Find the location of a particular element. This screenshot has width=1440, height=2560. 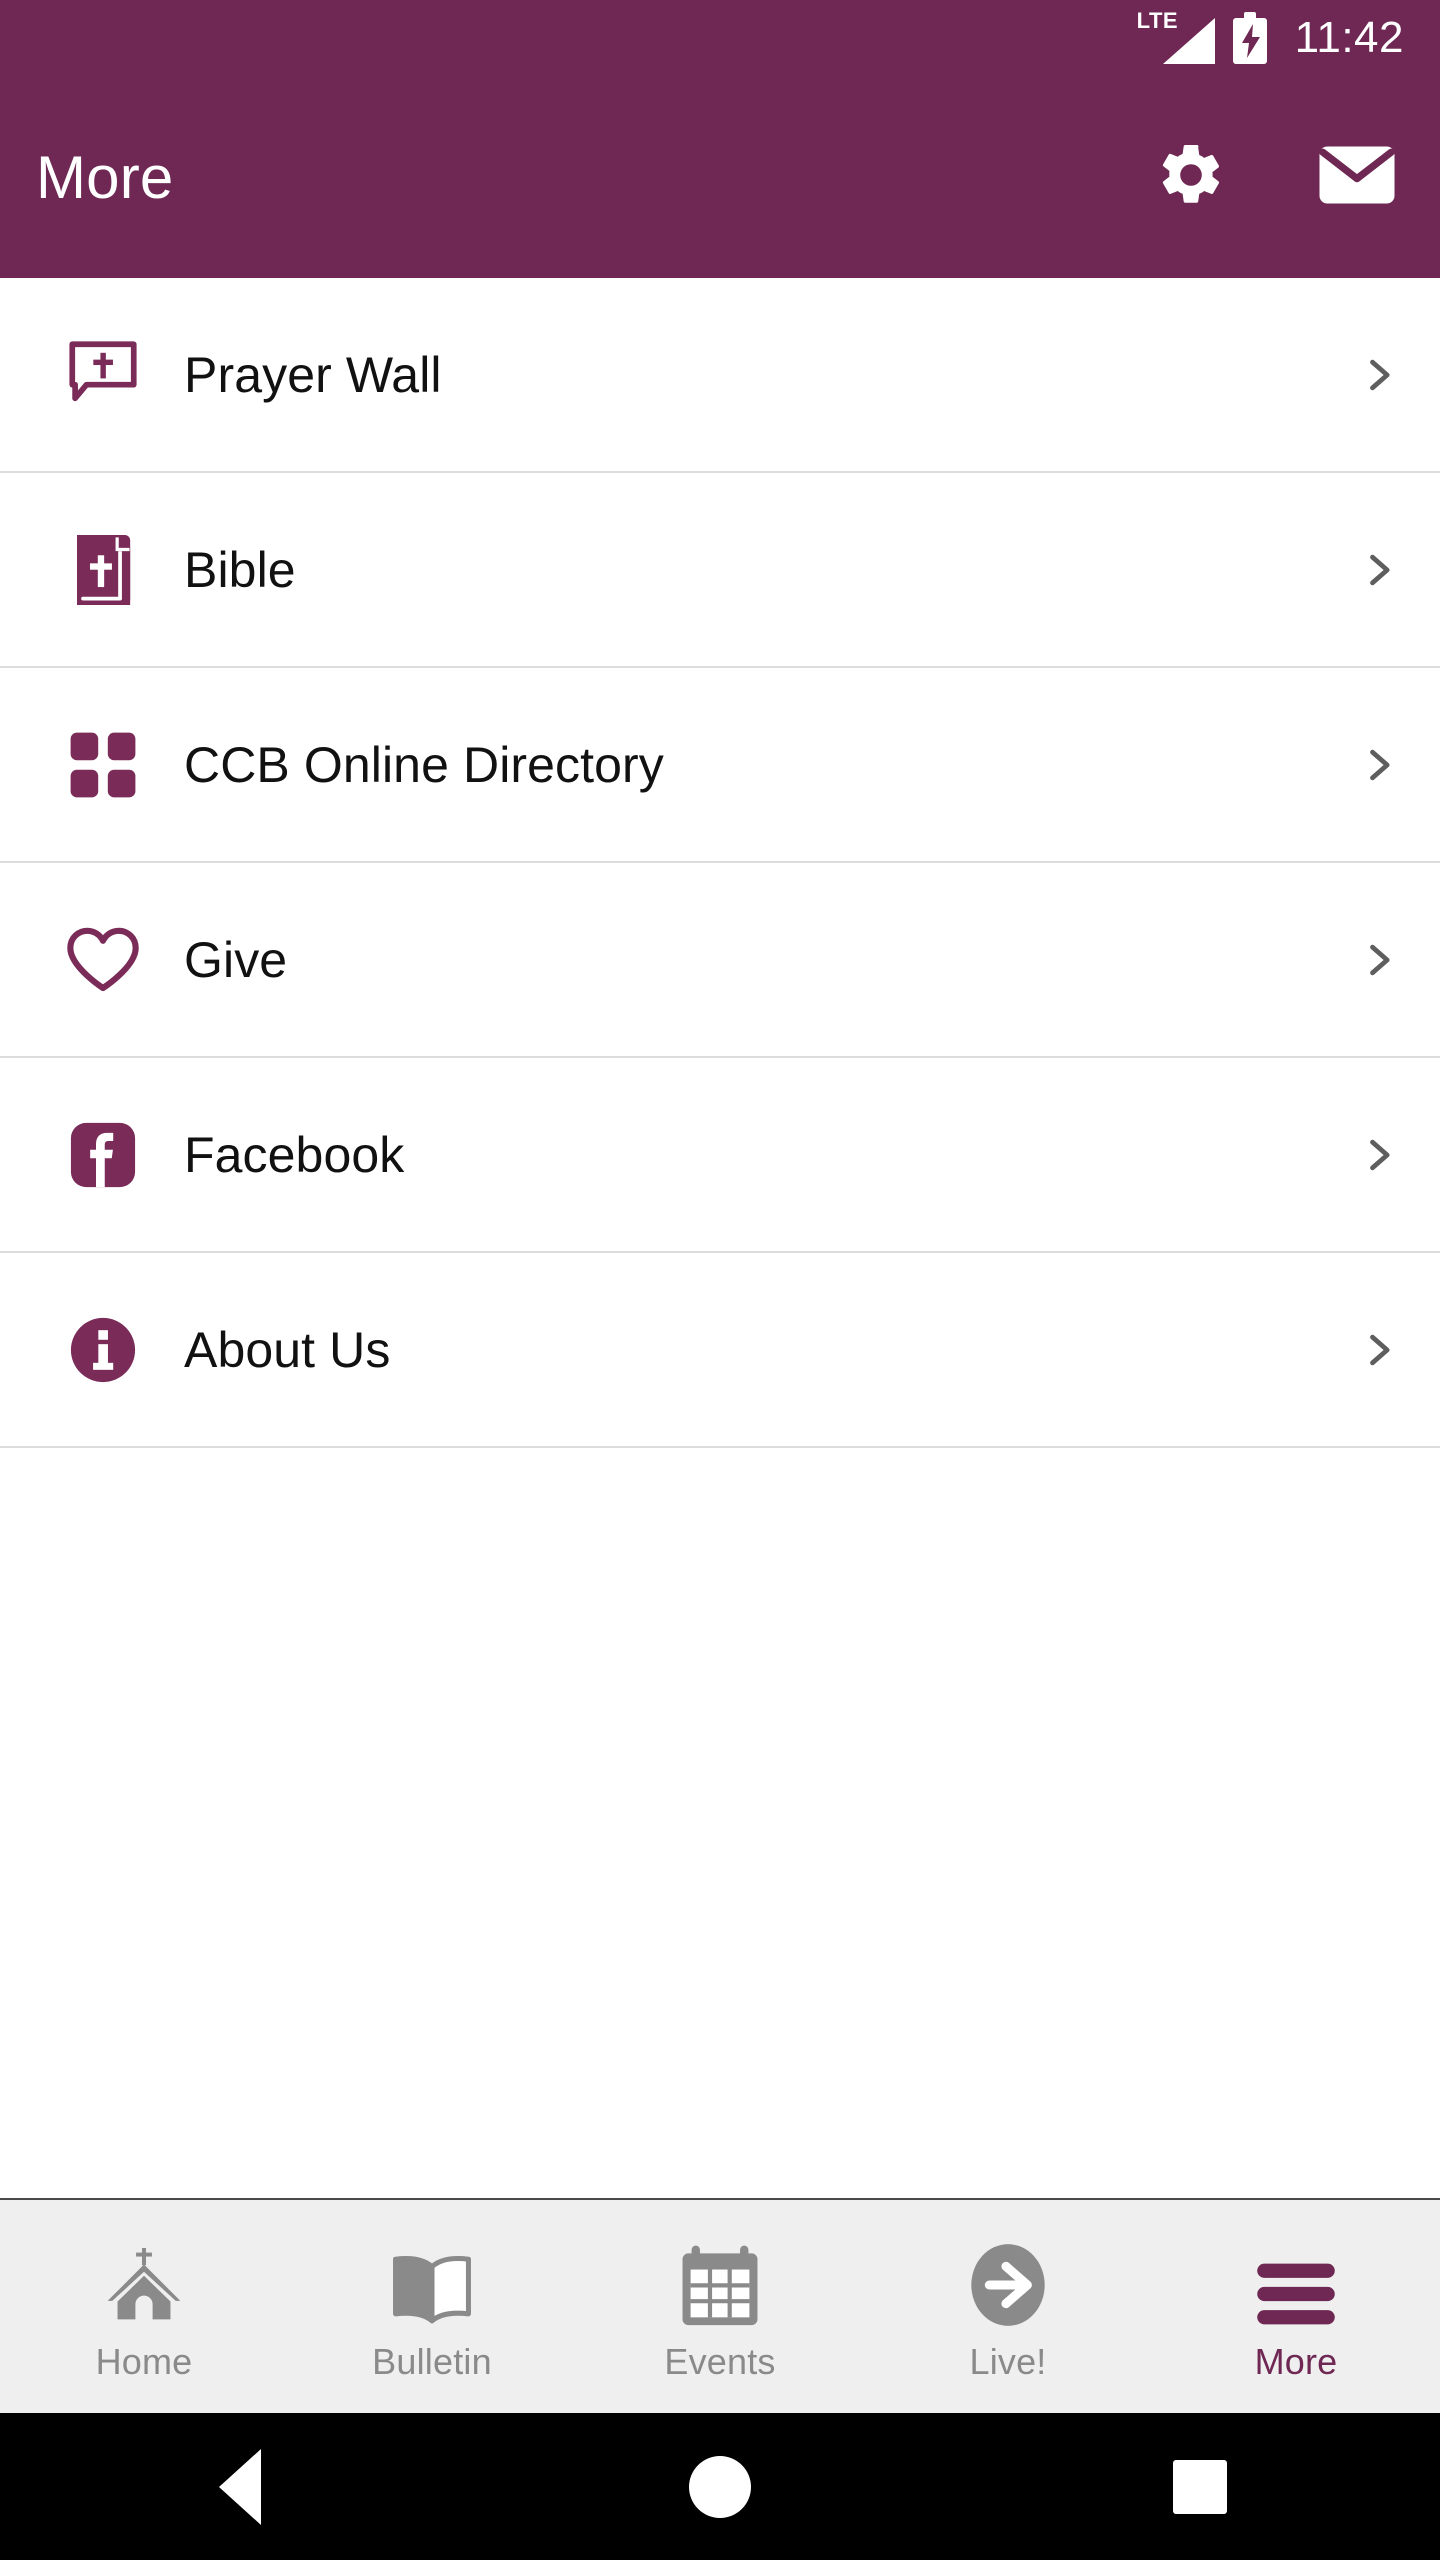

menu-item-prayer-wall: Prayer Wall is located at coordinates (720, 375).